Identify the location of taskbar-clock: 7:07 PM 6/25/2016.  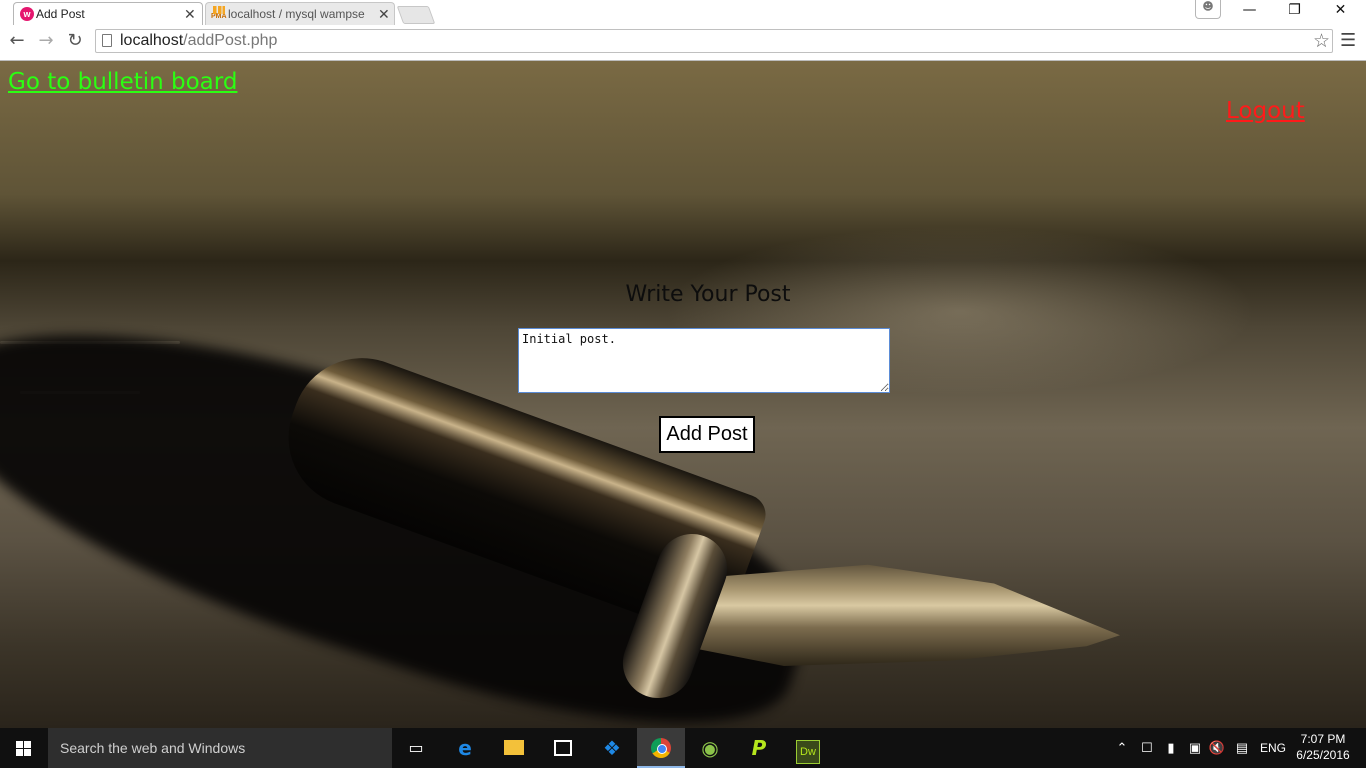
(1323, 747).